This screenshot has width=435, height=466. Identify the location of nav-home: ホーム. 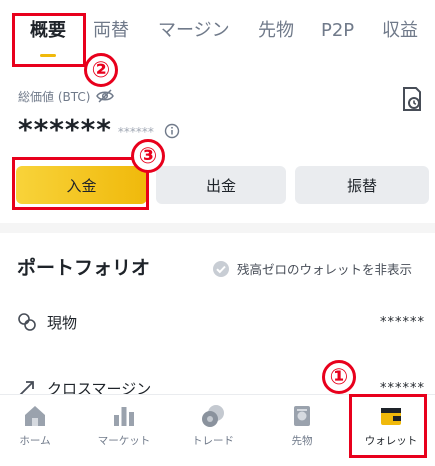
(35, 425).